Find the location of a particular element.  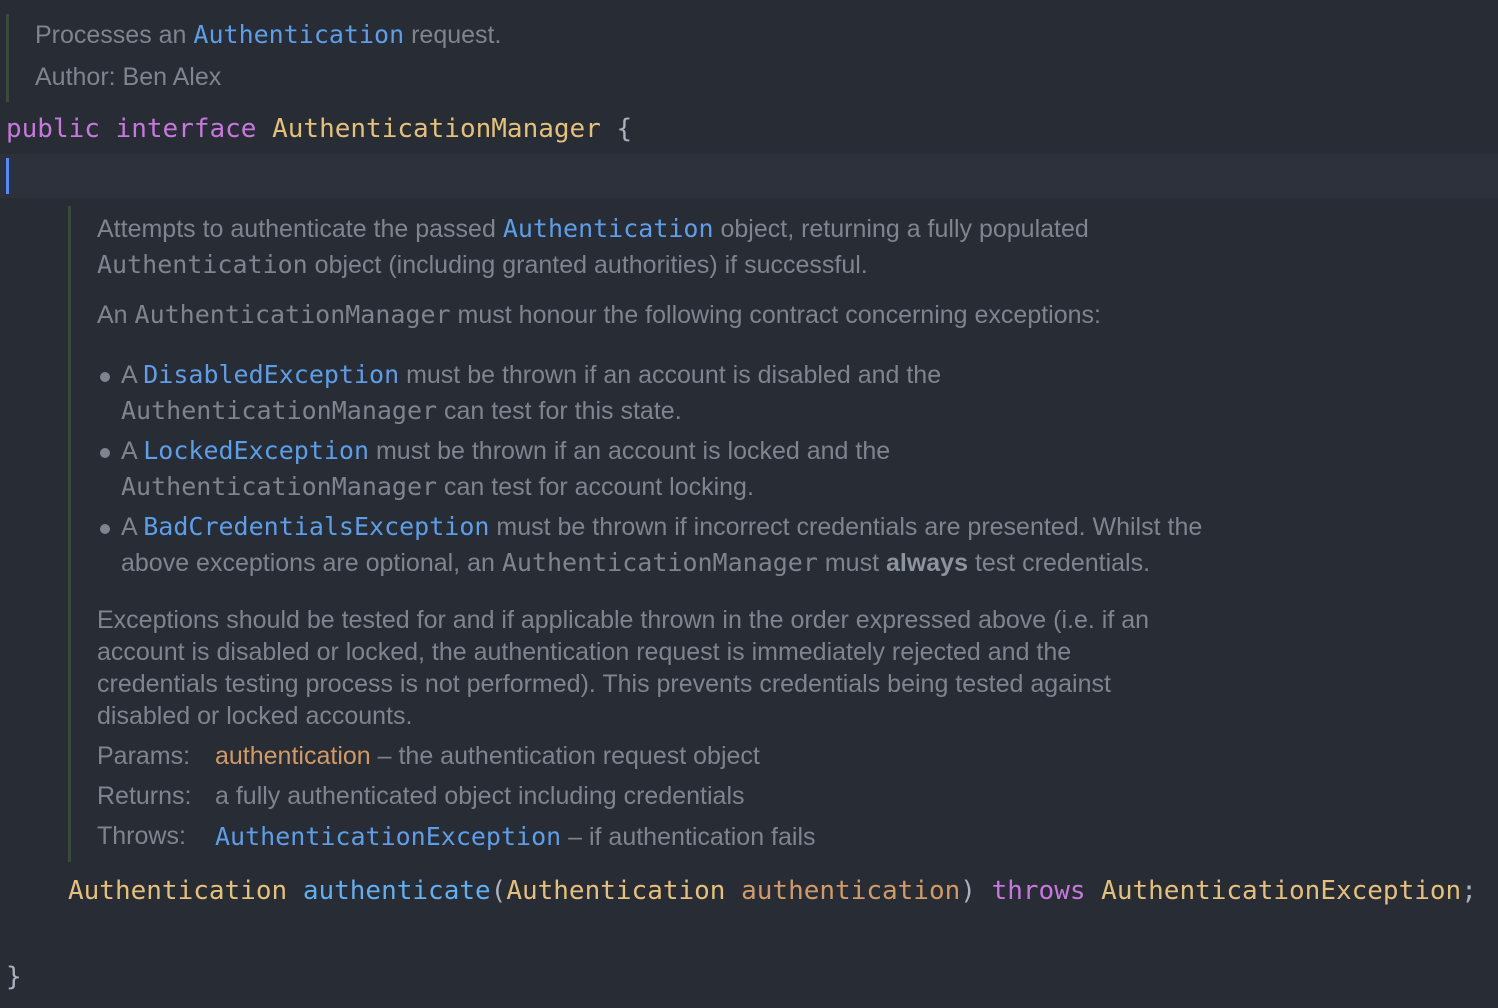

return-type: Authentication is located at coordinates (177, 891).